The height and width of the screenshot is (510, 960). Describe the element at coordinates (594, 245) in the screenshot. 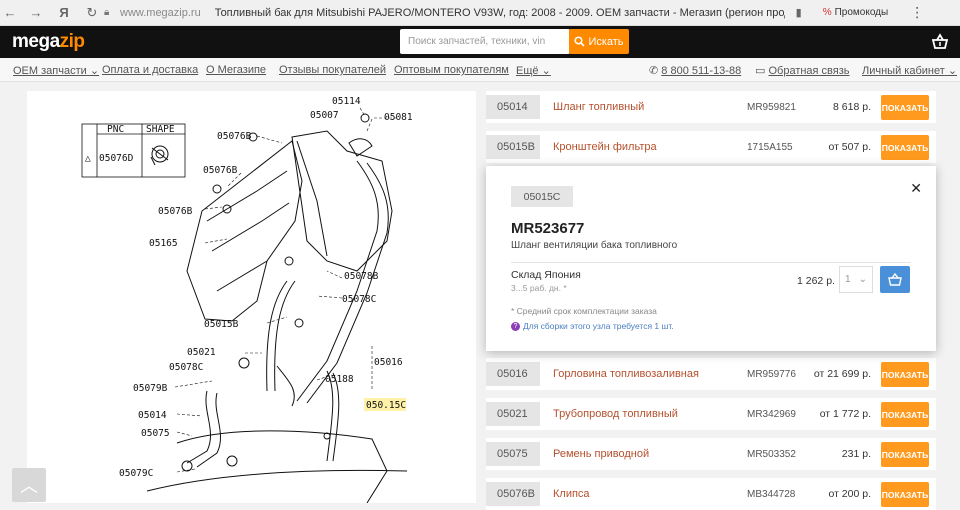

I see `popup-description: Шланг вентиляции бака топливного` at that location.